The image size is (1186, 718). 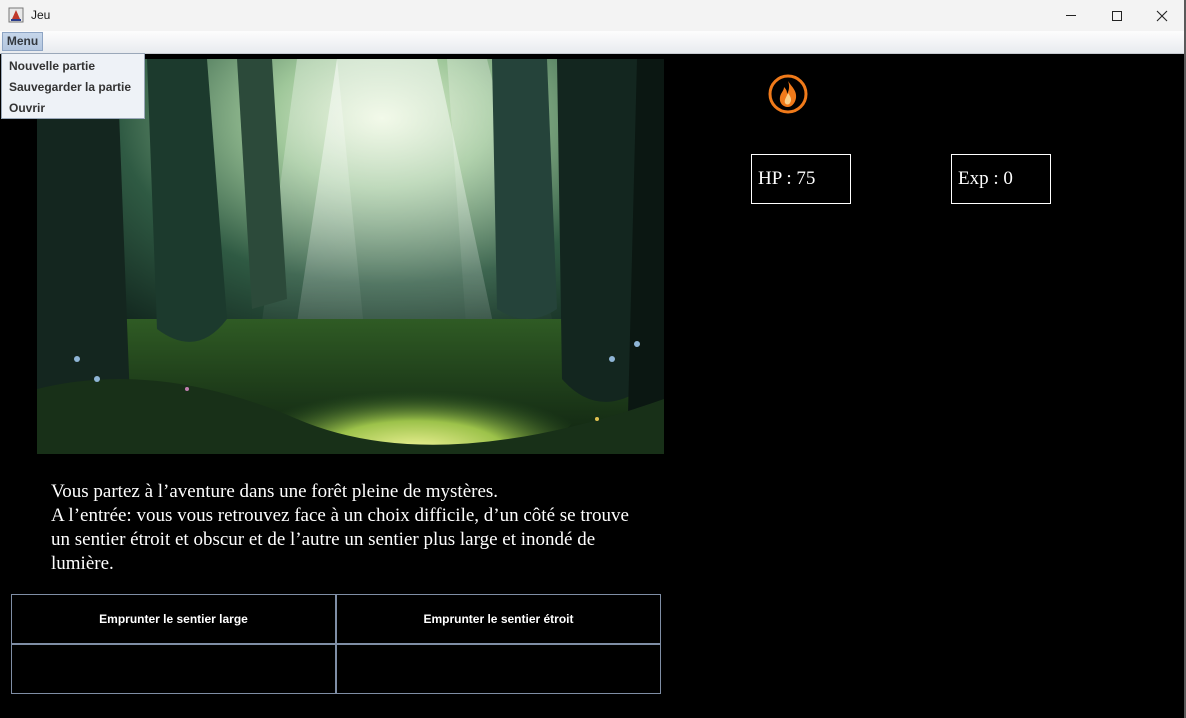 What do you see at coordinates (173, 619) in the screenshot?
I see `choice-wide-path-button: Emprunter le sentier large` at bounding box center [173, 619].